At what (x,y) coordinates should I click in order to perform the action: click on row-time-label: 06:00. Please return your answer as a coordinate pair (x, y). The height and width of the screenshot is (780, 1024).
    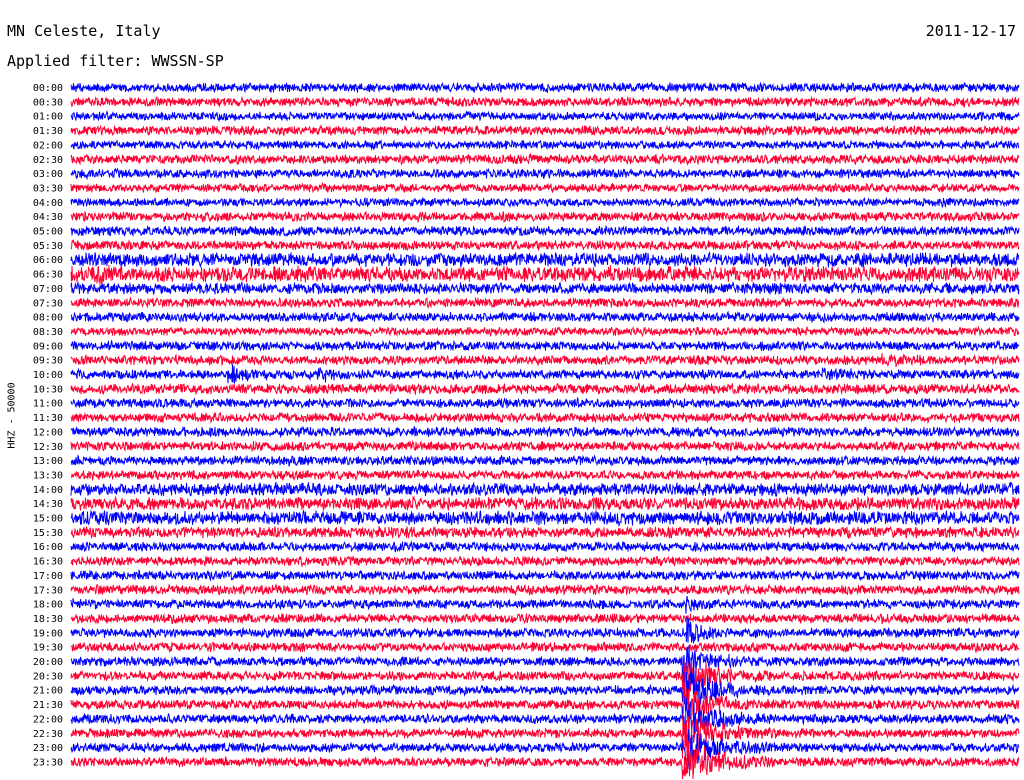
    Looking at the image, I should click on (48, 260).